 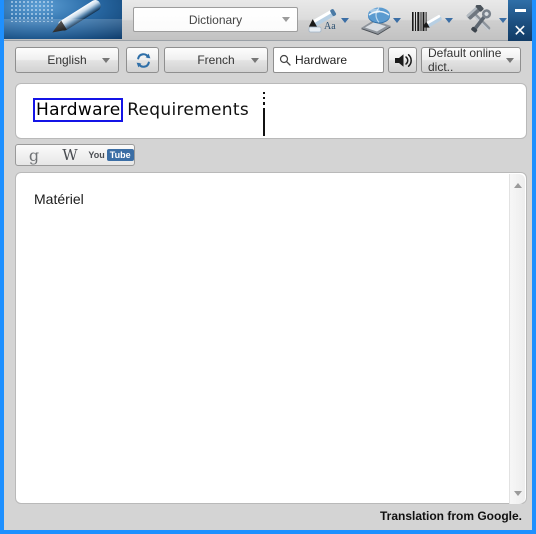 What do you see at coordinates (376, 21) in the screenshot?
I see `scanner-globe-icon` at bounding box center [376, 21].